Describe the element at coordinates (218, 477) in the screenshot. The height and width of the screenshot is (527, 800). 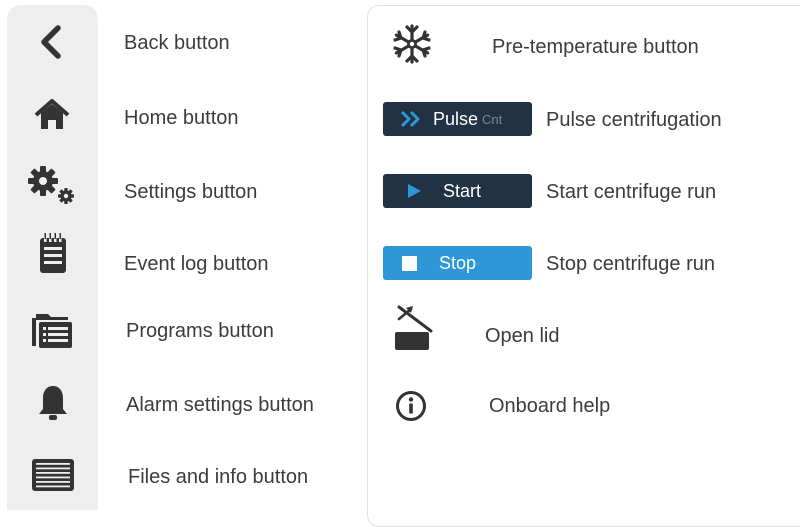
I see `files-info-button-label: Files and info button` at that location.